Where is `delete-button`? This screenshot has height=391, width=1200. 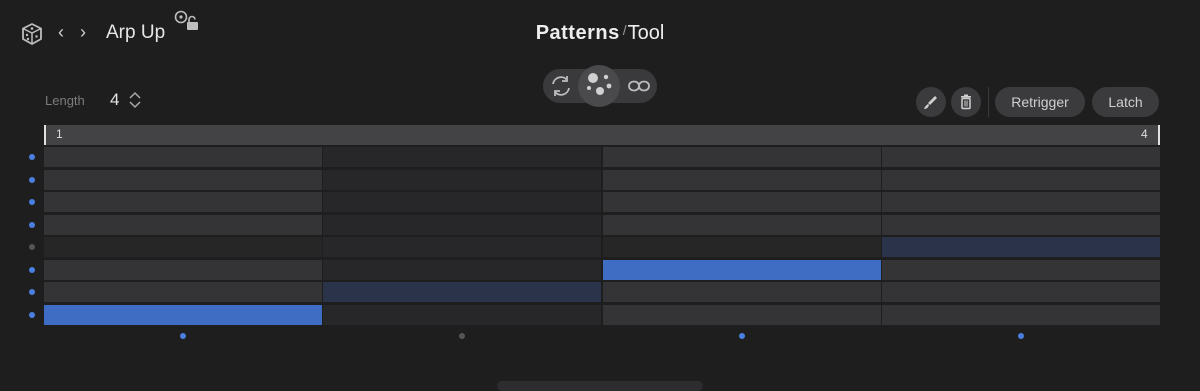 delete-button is located at coordinates (966, 102).